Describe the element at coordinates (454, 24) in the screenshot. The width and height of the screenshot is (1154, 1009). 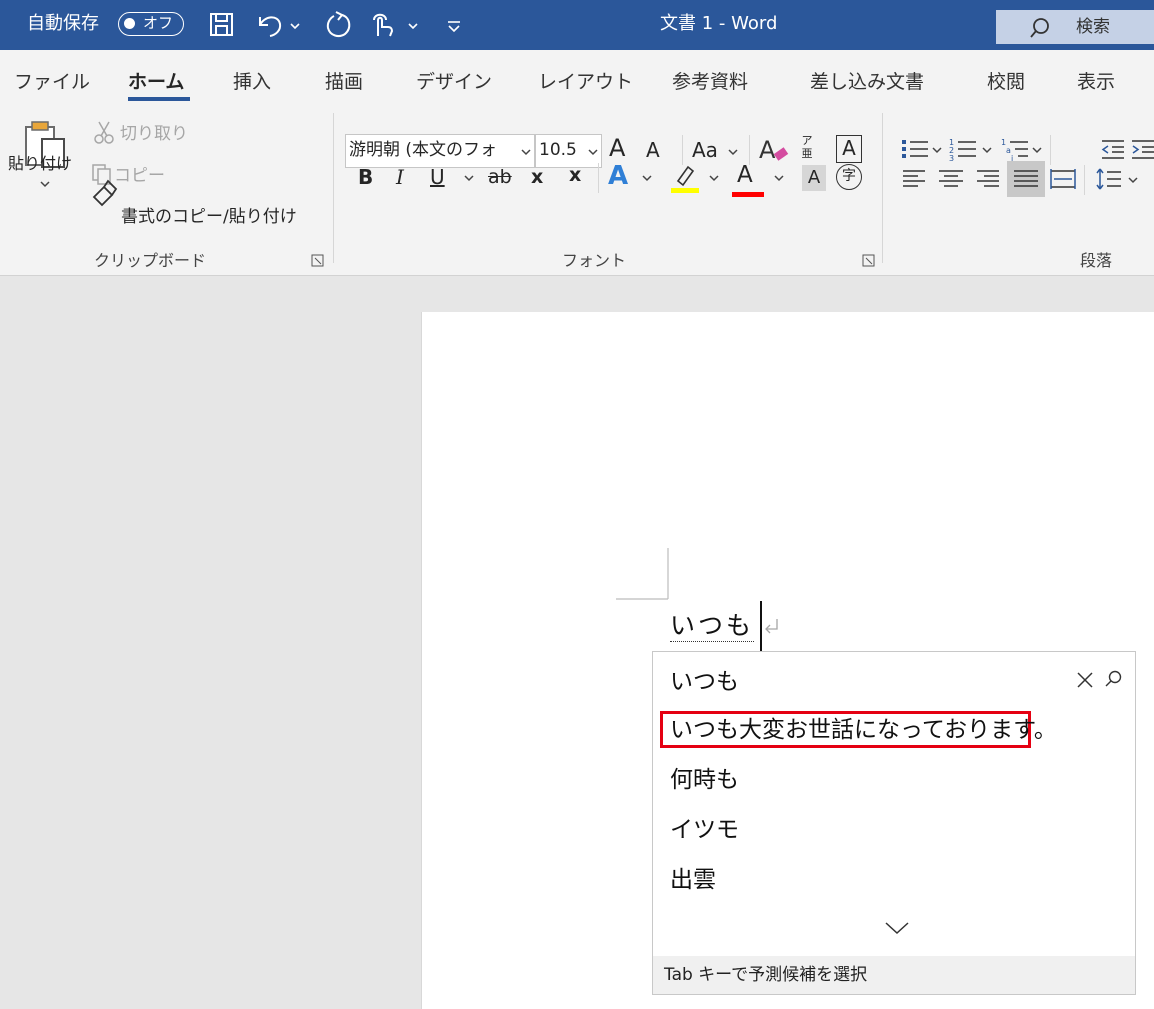
I see `customize-toolbar-icon` at that location.